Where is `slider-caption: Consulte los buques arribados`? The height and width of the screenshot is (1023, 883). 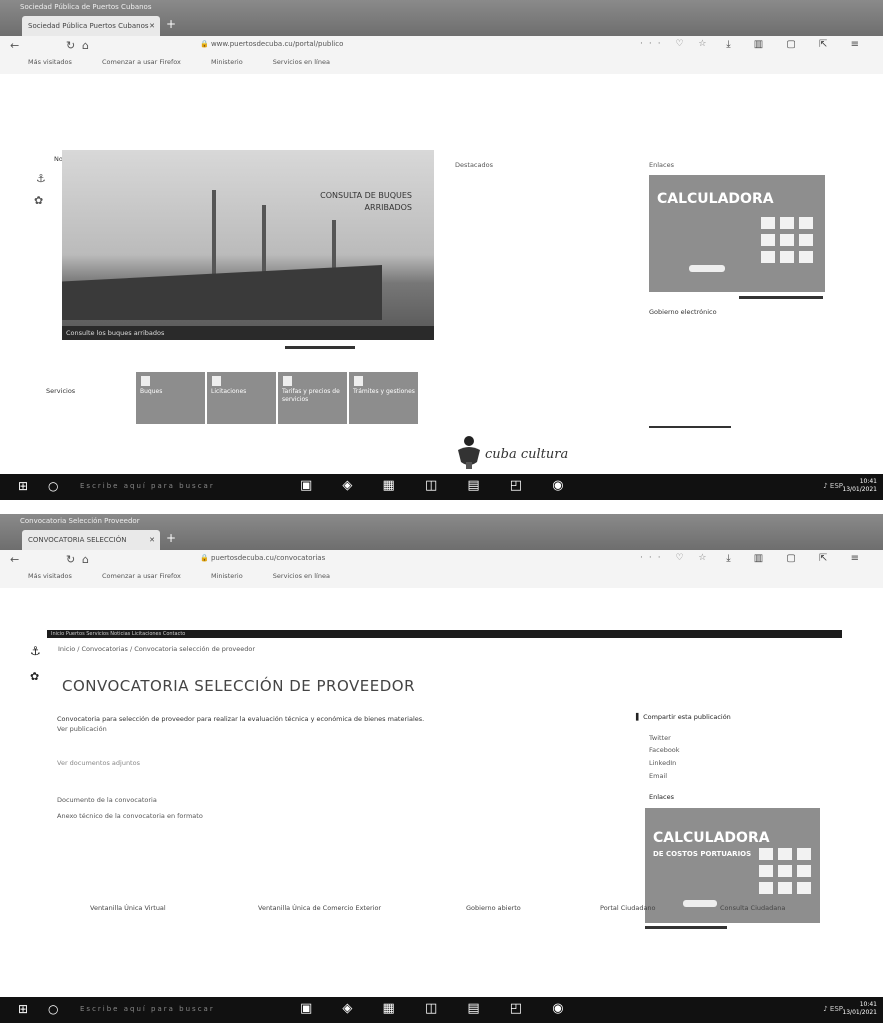 slider-caption: Consulte los buques arribados is located at coordinates (248, 333).